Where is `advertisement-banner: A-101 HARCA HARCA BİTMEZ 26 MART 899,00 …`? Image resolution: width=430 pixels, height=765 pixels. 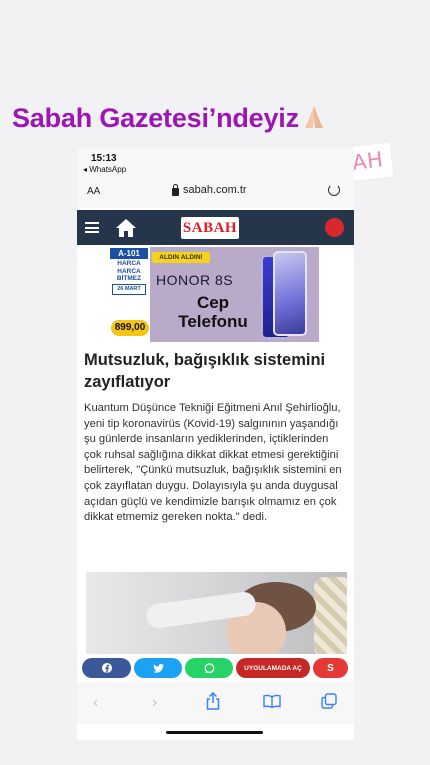 advertisement-banner: A-101 HARCA HARCA BİTMEZ 26 MART 899,00 … is located at coordinates (213, 294).